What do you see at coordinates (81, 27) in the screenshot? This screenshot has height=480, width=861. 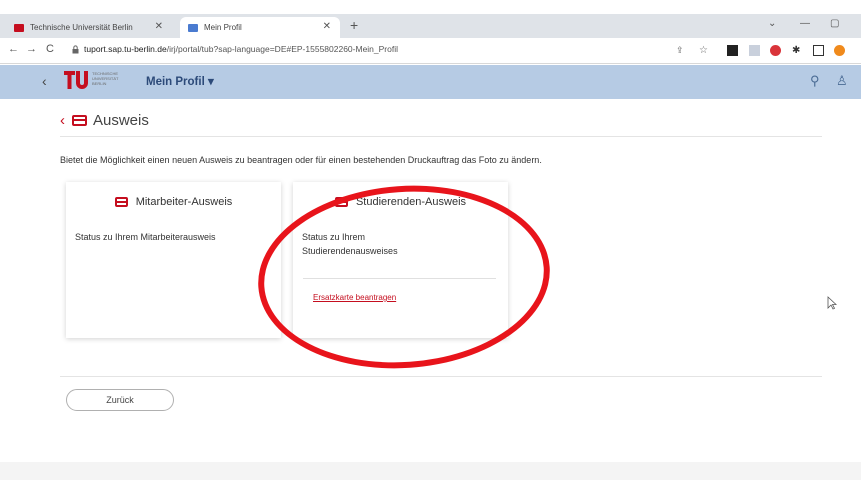 I see `tab-title: Technische Universität Berlin` at bounding box center [81, 27].